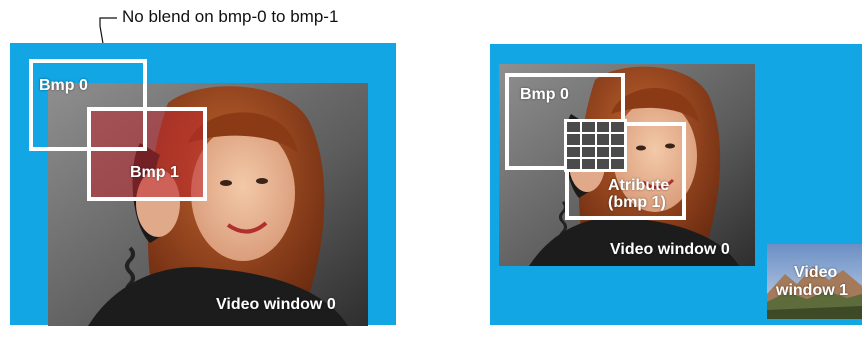 The height and width of the screenshot is (350, 862). Describe the element at coordinates (639, 185) in the screenshot. I see `attribute-label-line1: Atribute` at that location.